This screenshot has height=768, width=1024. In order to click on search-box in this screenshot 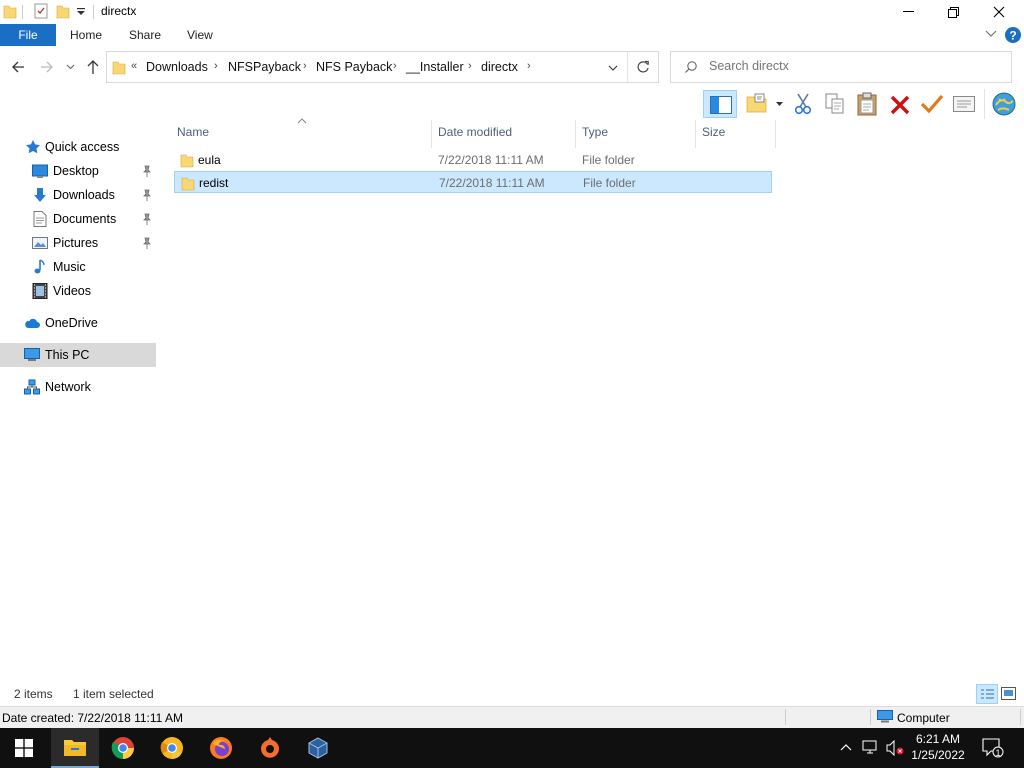, I will do `click(841, 67)`.